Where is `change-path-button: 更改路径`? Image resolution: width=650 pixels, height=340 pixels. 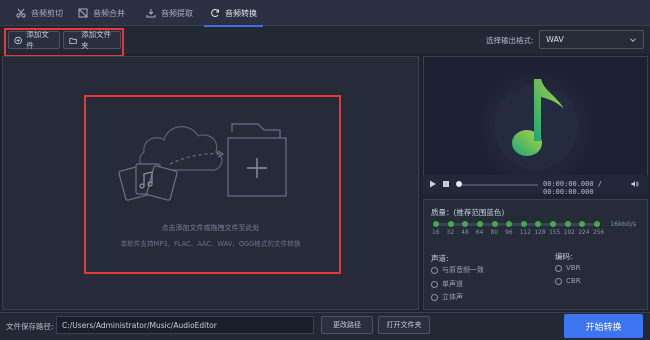 change-path-button: 更改路径 is located at coordinates (347, 325).